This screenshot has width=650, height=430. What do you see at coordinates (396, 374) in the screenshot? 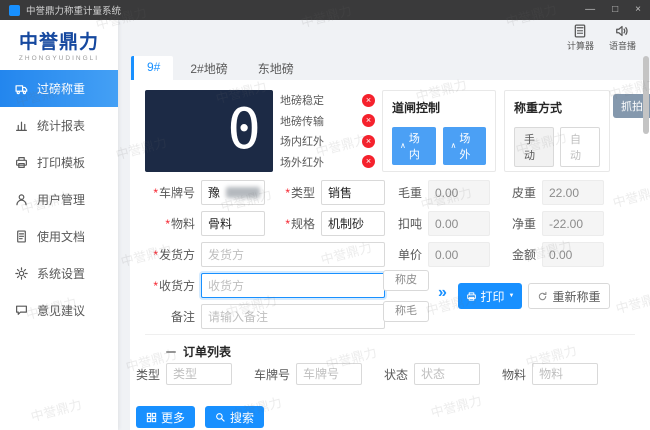
I see `filter-status-label: 状态` at bounding box center [396, 374].